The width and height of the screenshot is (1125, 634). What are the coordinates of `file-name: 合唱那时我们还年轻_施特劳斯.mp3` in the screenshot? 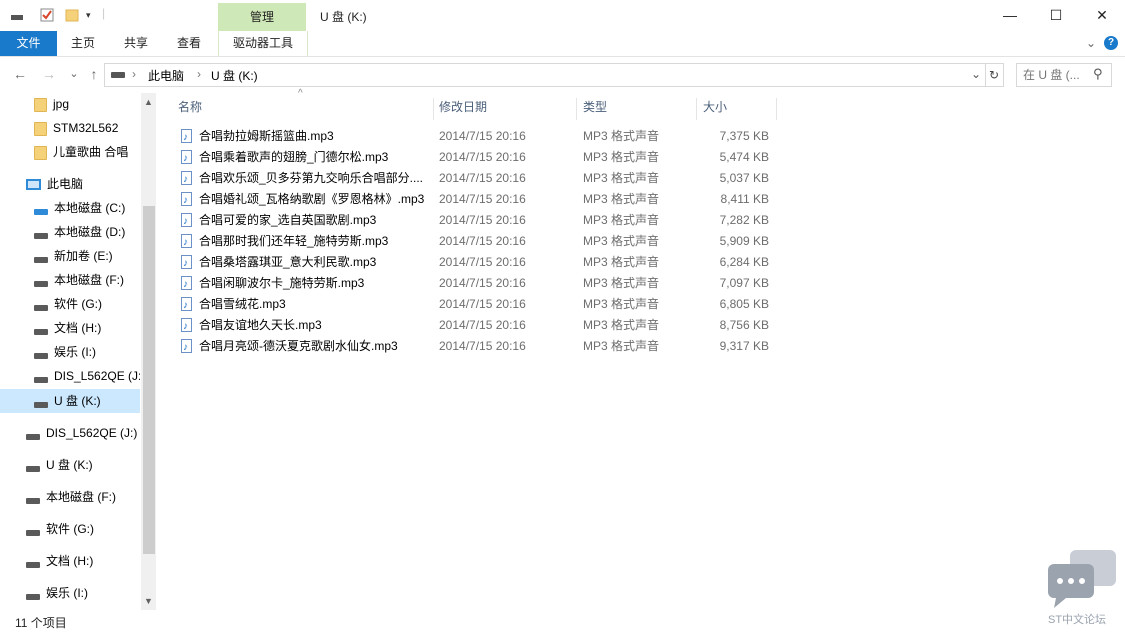 It's located at (294, 241).